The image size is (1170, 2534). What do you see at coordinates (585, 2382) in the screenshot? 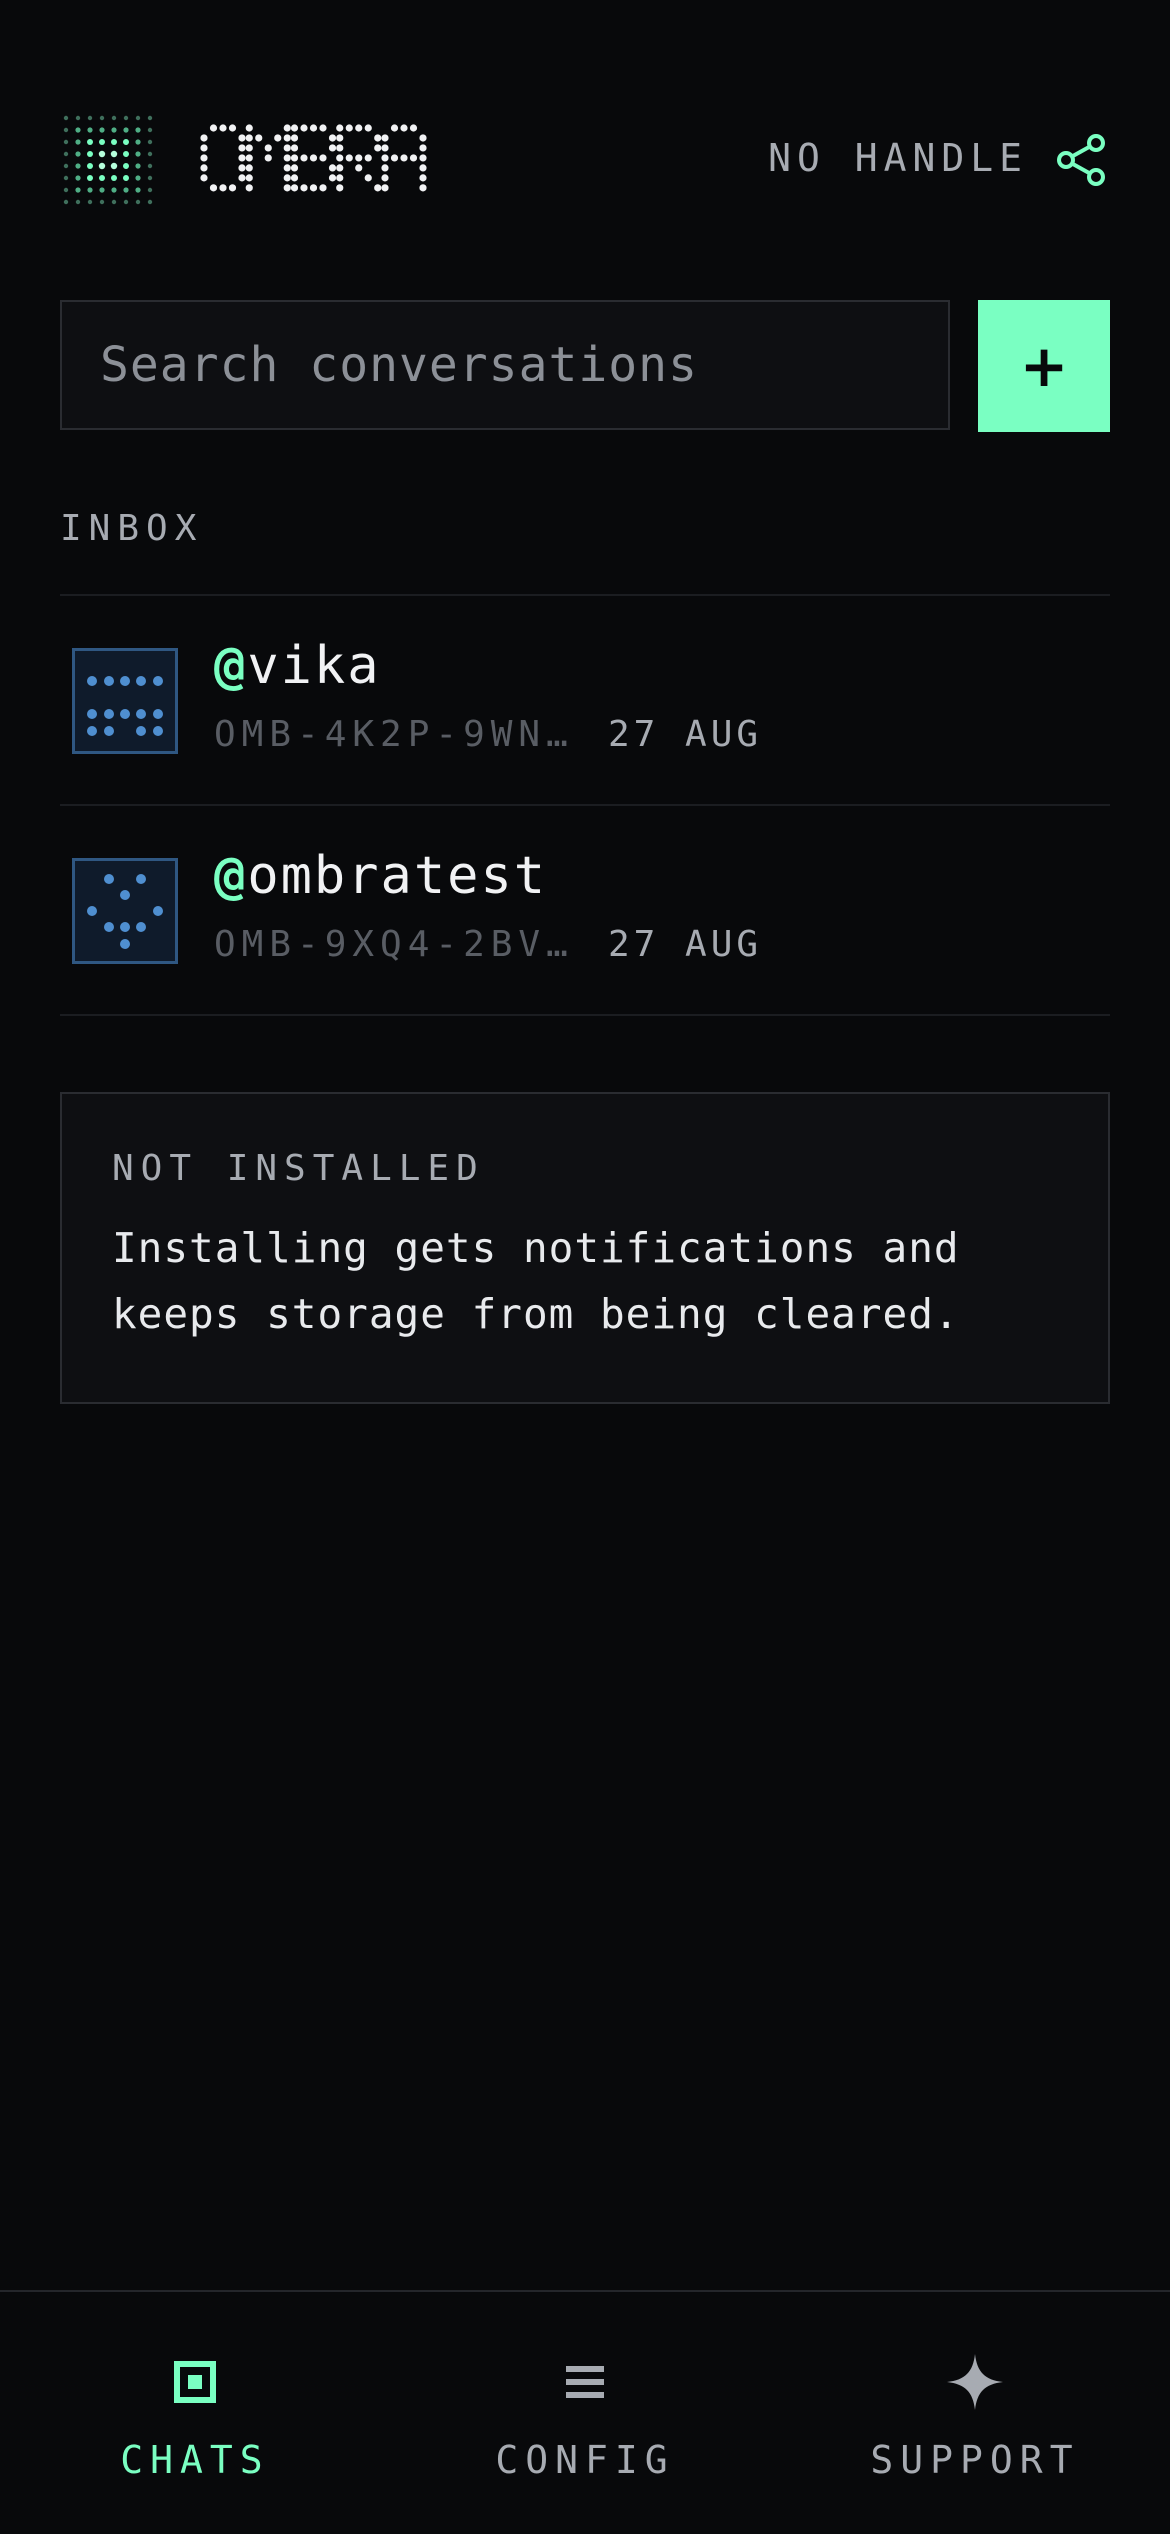
I see `menu-lines-icon` at bounding box center [585, 2382].